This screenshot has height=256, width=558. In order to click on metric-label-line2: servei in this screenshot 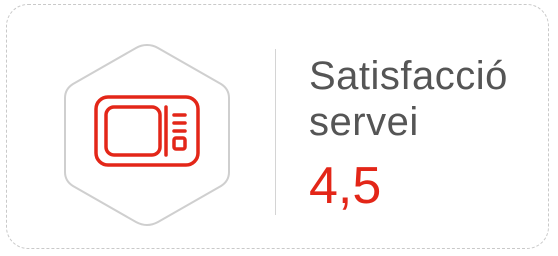, I will do `click(364, 122)`.